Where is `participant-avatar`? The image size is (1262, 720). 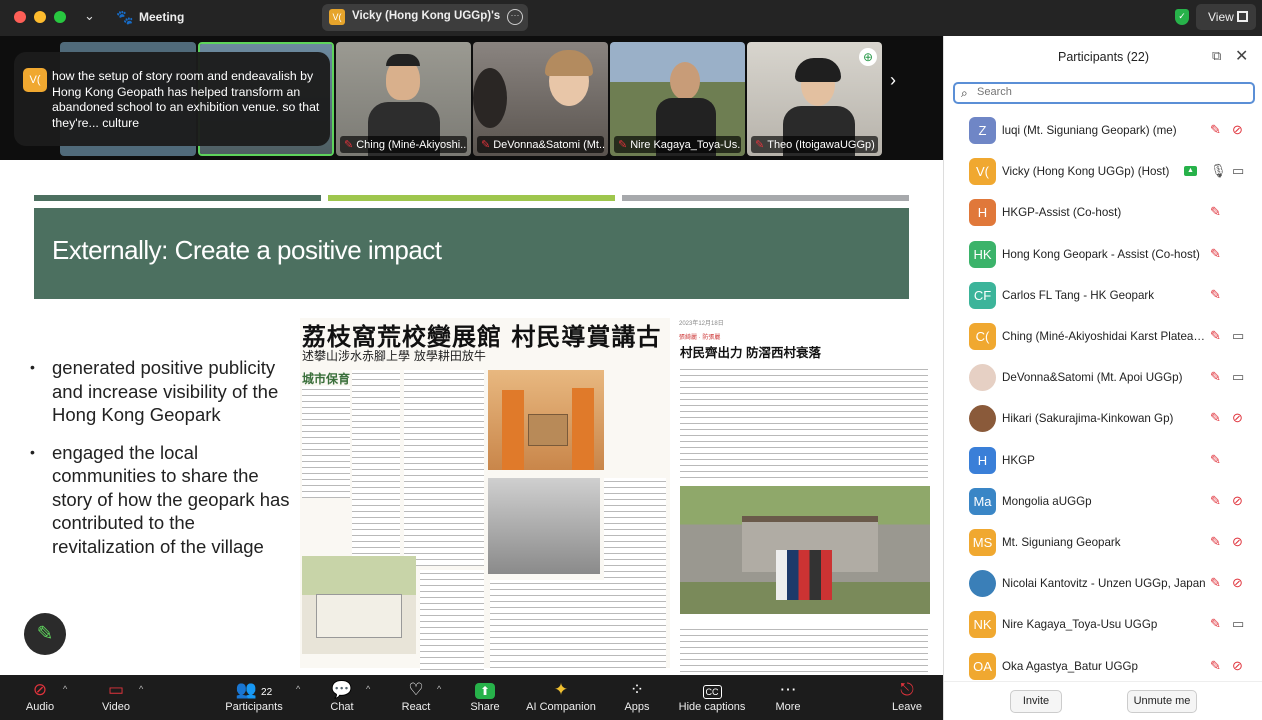 participant-avatar is located at coordinates (982, 584).